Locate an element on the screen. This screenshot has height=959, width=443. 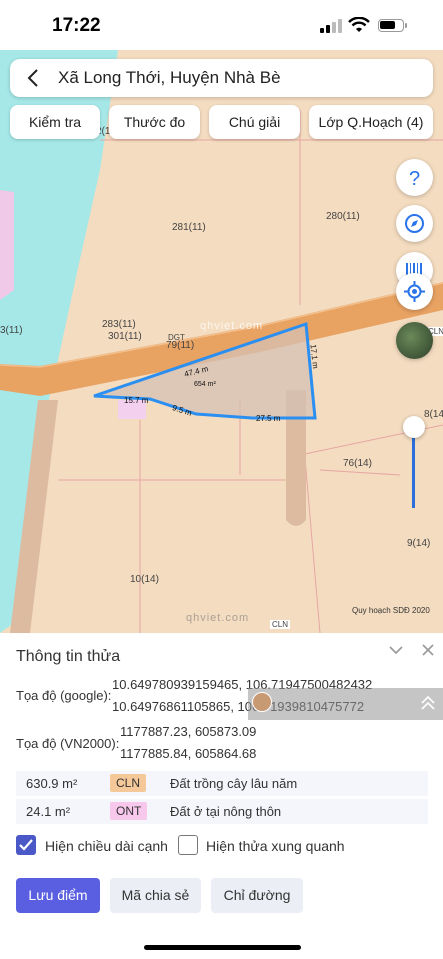
parcel-label: 3(11) is located at coordinates (11, 330).